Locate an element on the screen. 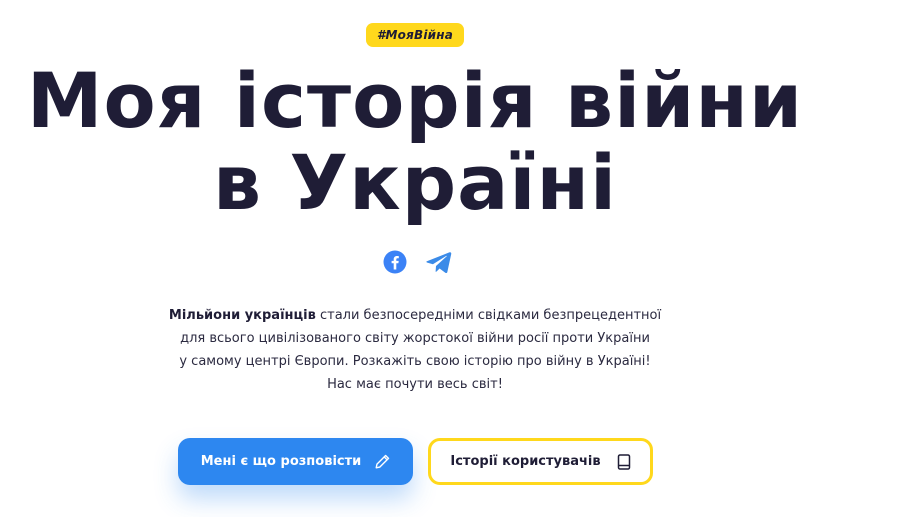 The width and height of the screenshot is (900, 517). tell-story-button: Мені є що розповісти is located at coordinates (295, 461).